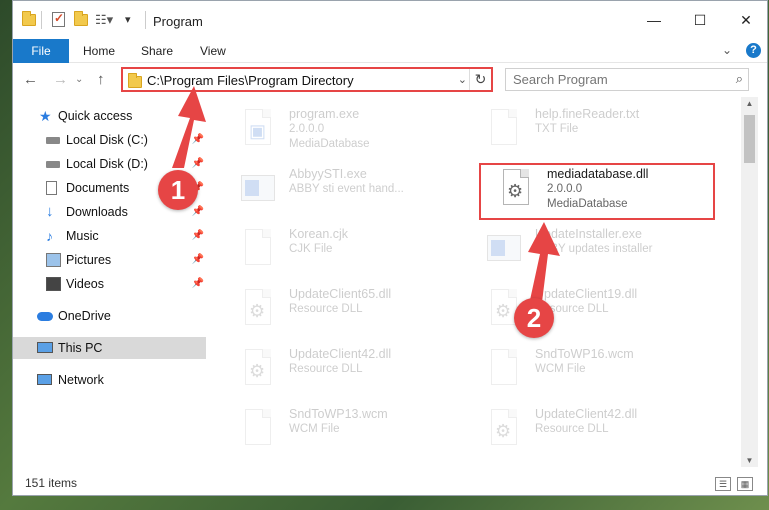 This screenshot has width=769, height=510. I want to click on sidebar-item-onedrive: OneDrive, so click(109, 316).